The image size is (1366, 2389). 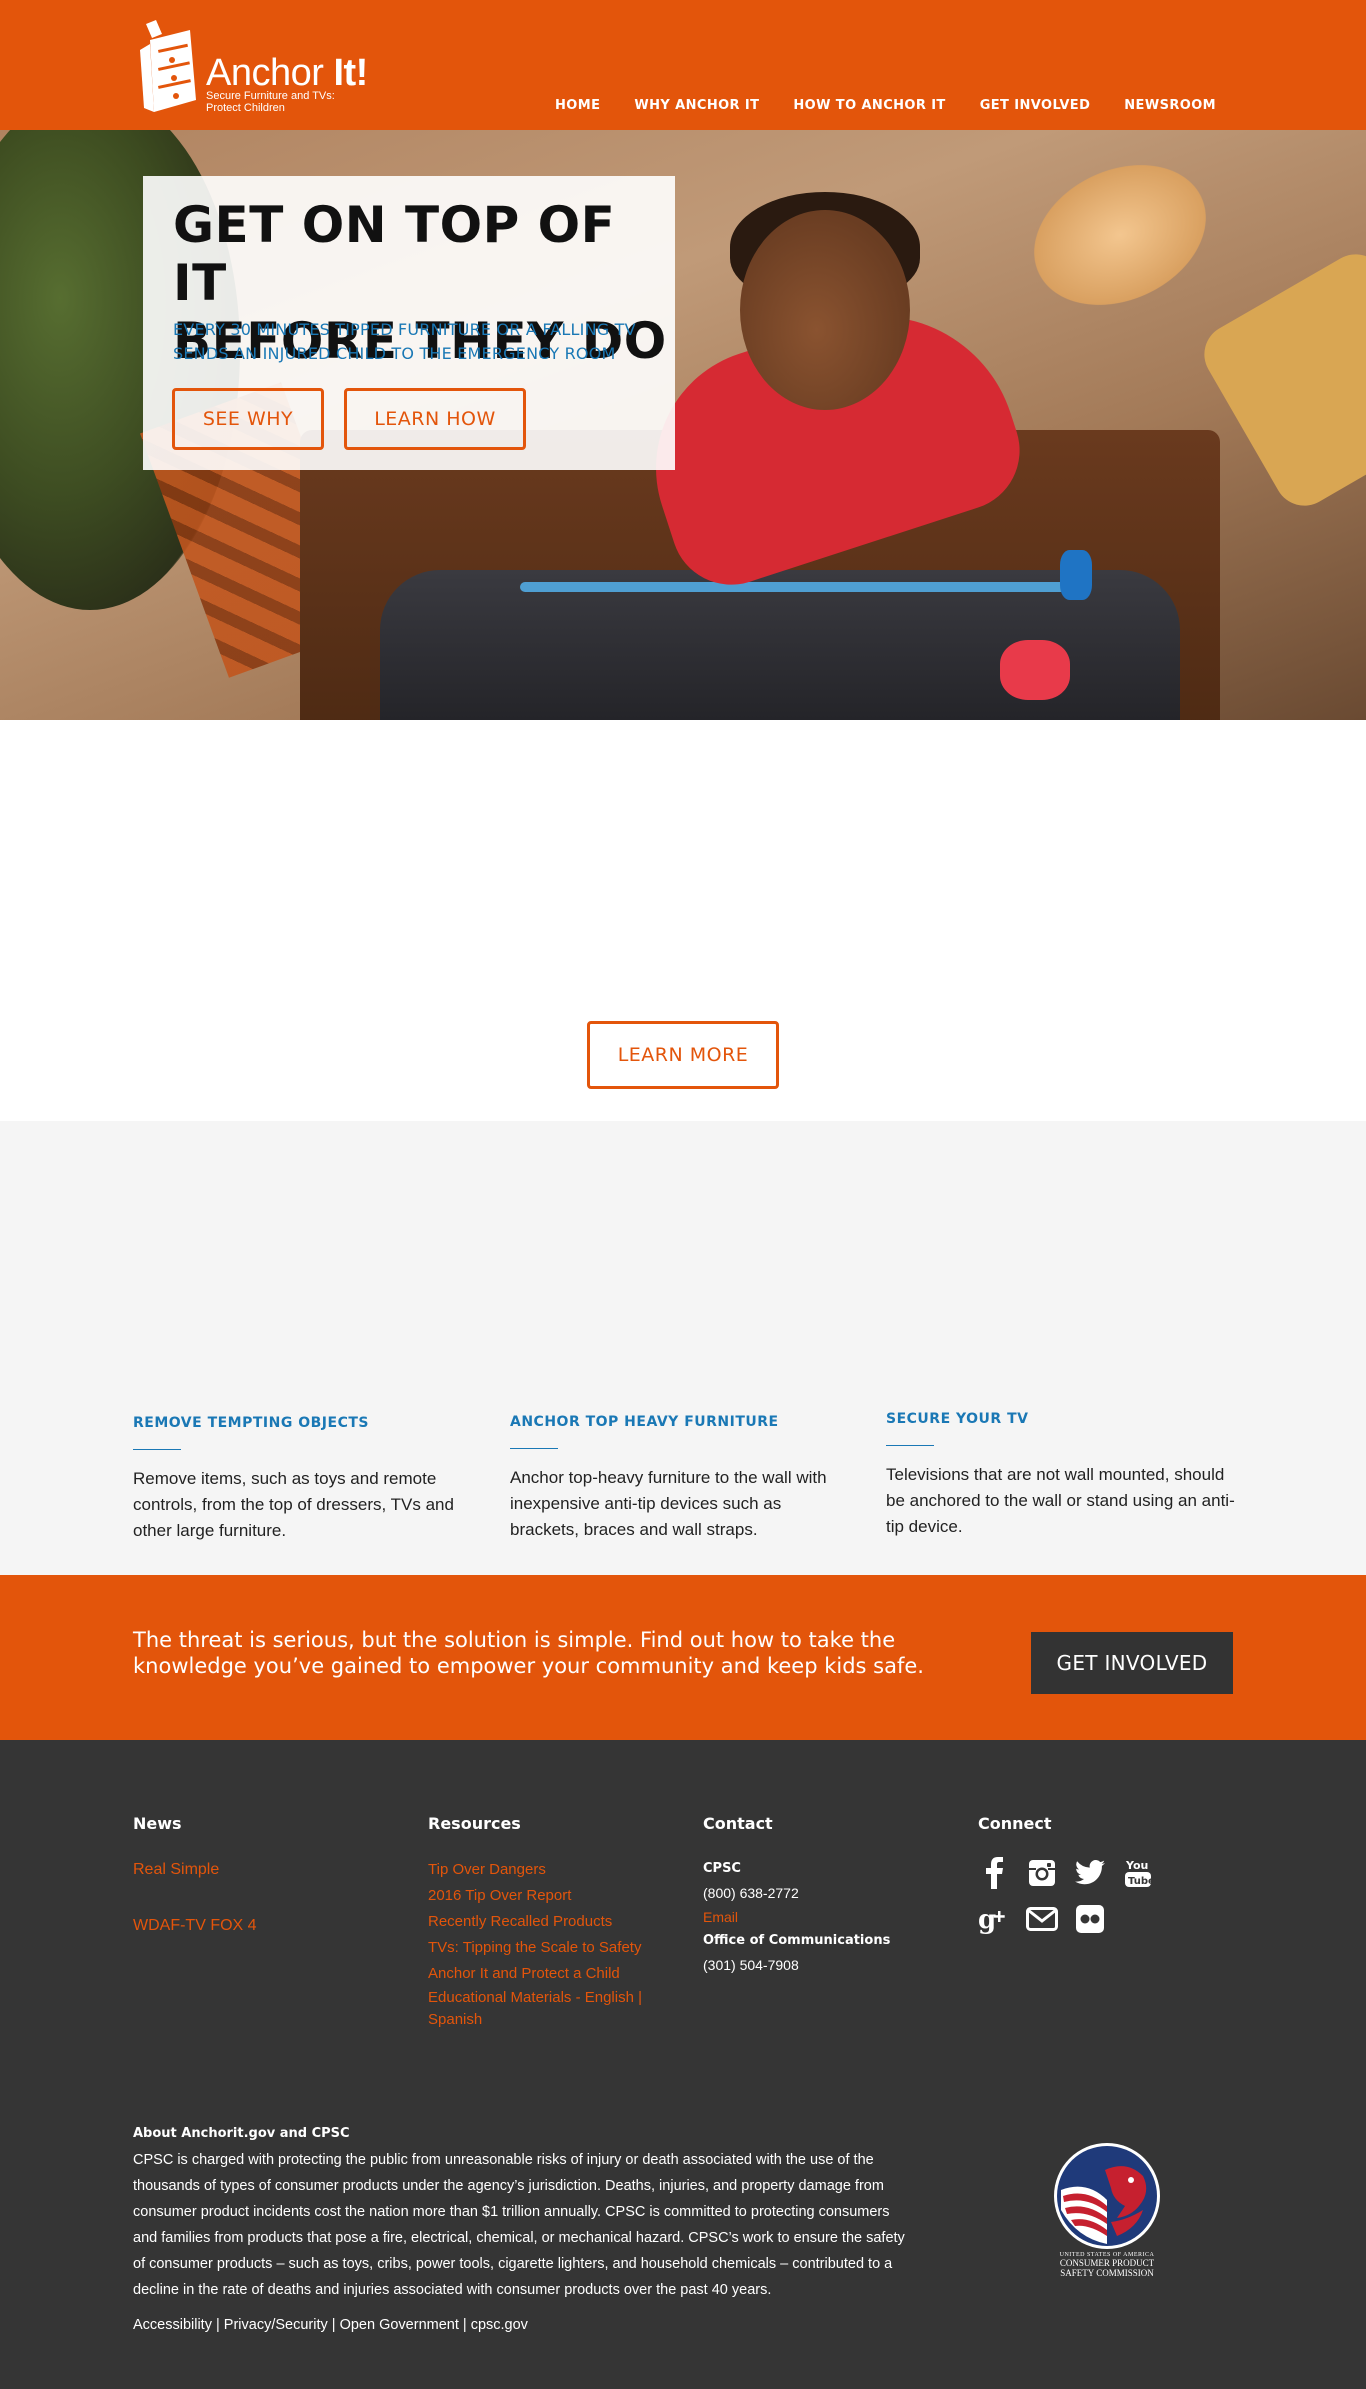 What do you see at coordinates (168, 66) in the screenshot?
I see `dresser-logo-icon` at bounding box center [168, 66].